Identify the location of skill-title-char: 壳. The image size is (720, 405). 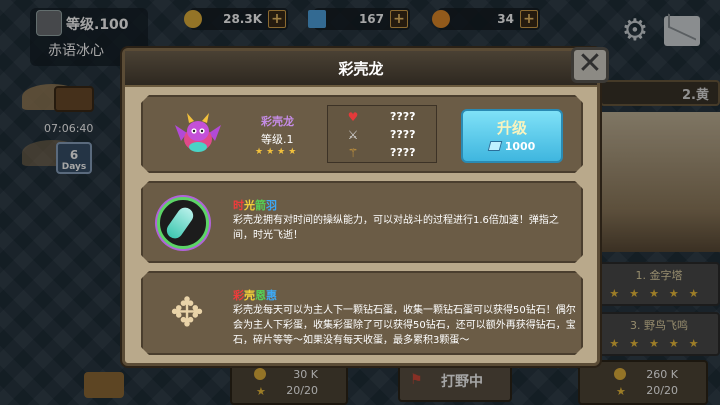
(249, 295).